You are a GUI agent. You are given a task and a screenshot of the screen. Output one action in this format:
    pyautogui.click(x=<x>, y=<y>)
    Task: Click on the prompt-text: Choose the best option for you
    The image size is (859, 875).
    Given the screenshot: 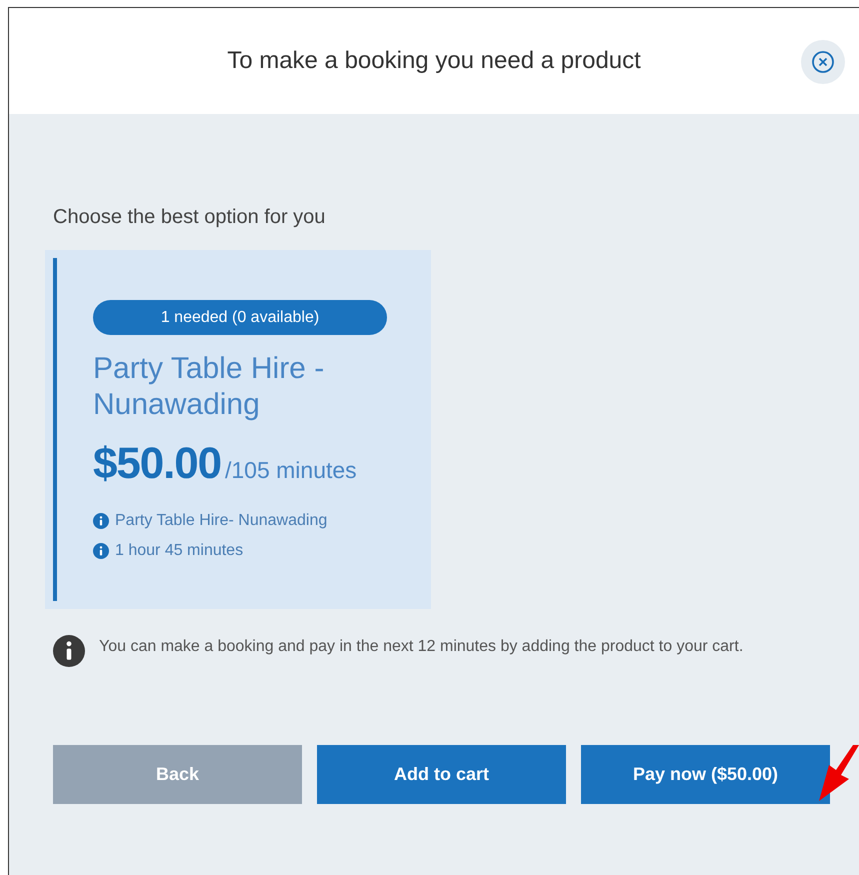 What is the action you would take?
    pyautogui.click(x=189, y=217)
    